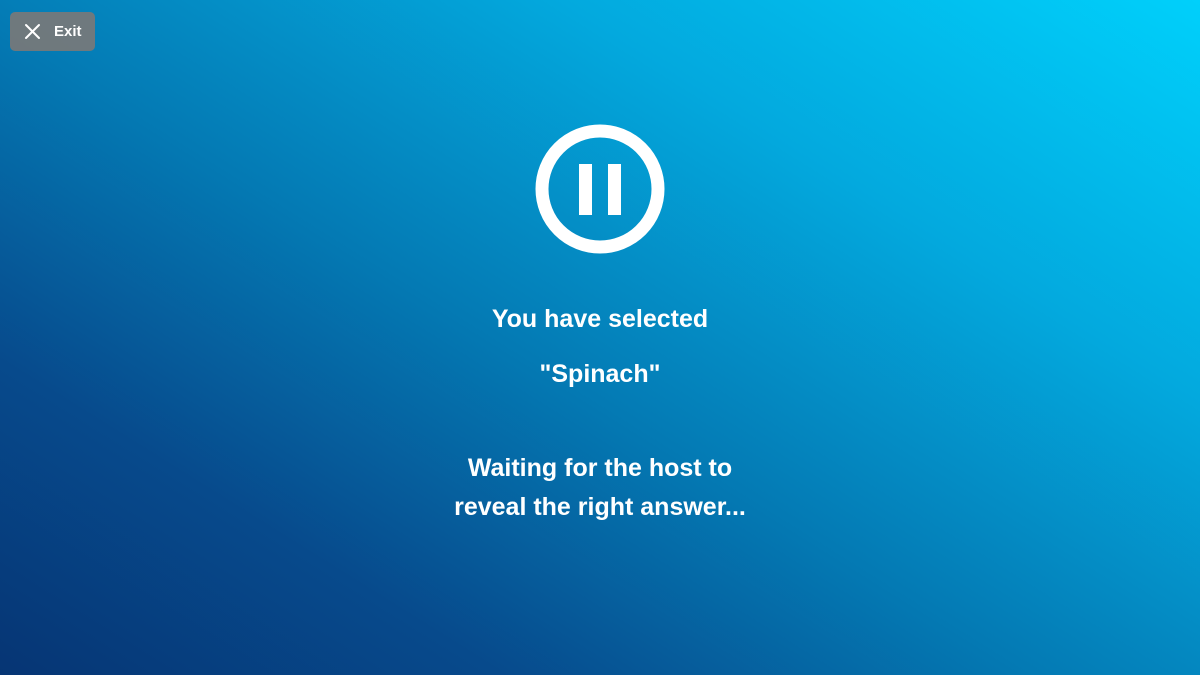 The image size is (1200, 675). What do you see at coordinates (32, 31) in the screenshot?
I see `close-icon` at bounding box center [32, 31].